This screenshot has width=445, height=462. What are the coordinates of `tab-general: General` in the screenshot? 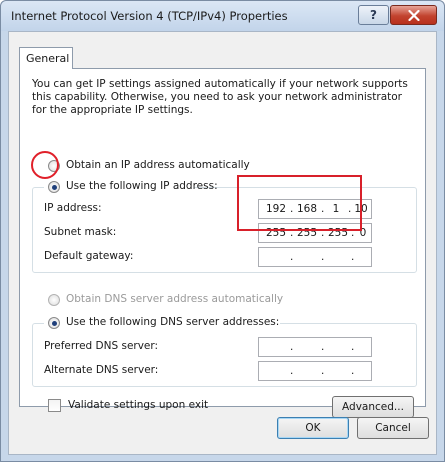 It's located at (46, 58).